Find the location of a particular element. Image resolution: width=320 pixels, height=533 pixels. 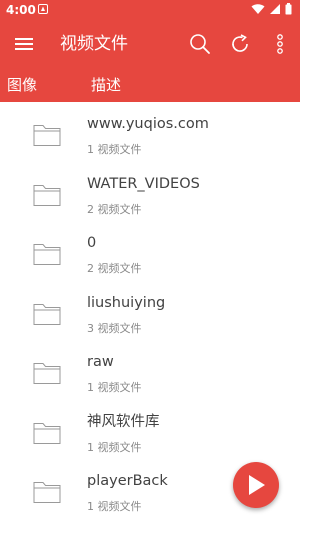

status-time: 4:00 is located at coordinates (21, 10).